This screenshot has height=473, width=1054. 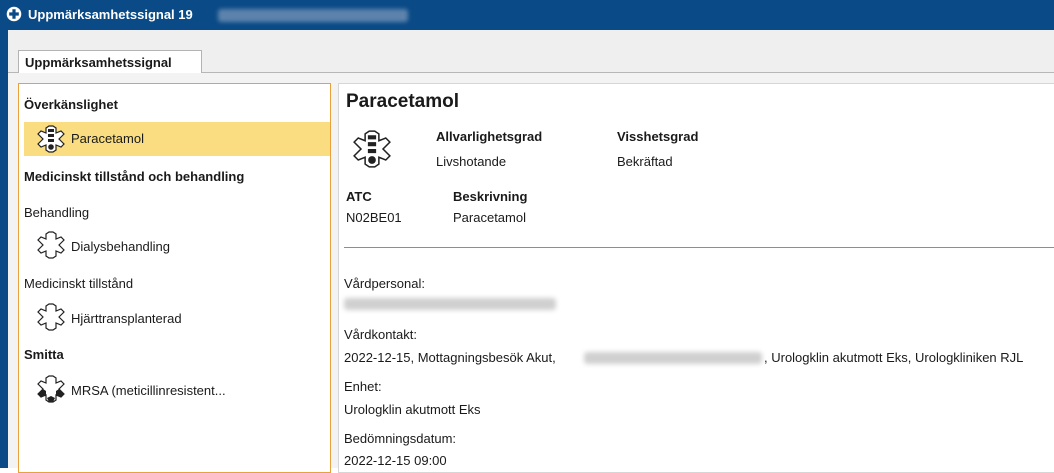 What do you see at coordinates (4, 249) in the screenshot?
I see `window-left-frame` at bounding box center [4, 249].